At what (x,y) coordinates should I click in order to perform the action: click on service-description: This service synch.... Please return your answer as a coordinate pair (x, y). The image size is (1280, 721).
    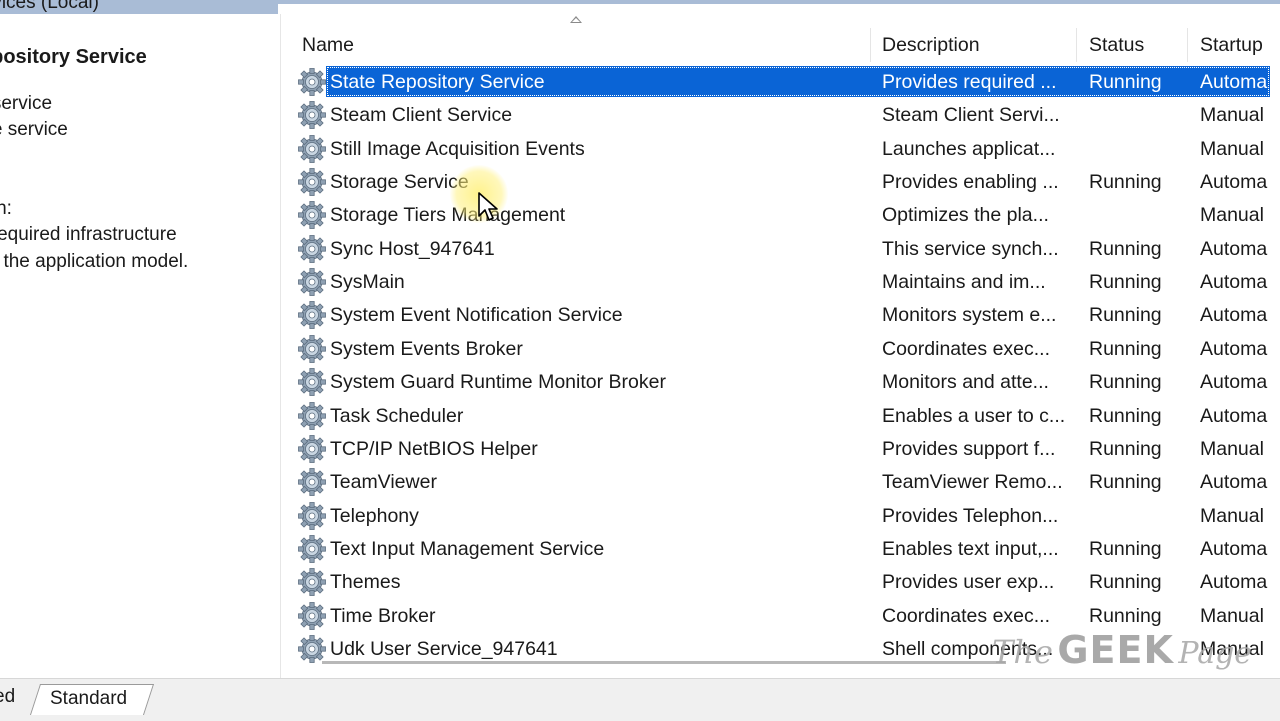
    Looking at the image, I should click on (970, 248).